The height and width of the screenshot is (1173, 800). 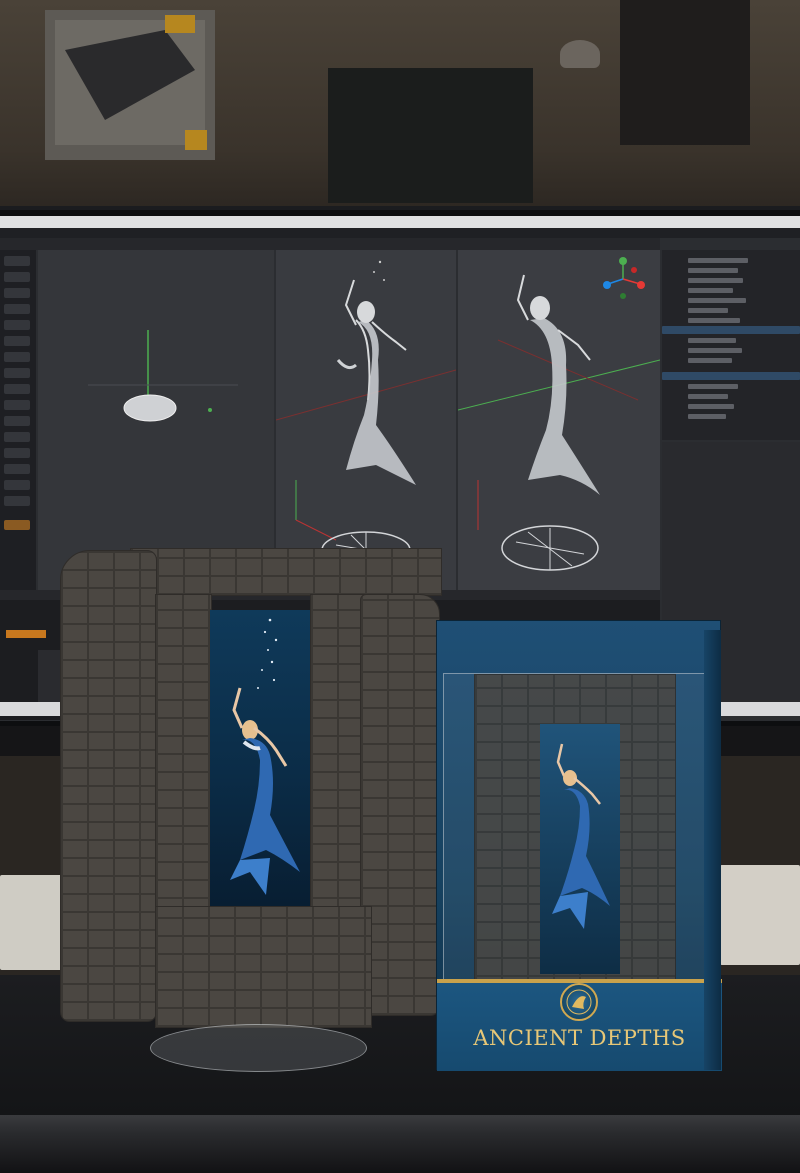 I want to click on poster-art, so click(x=131, y=82).